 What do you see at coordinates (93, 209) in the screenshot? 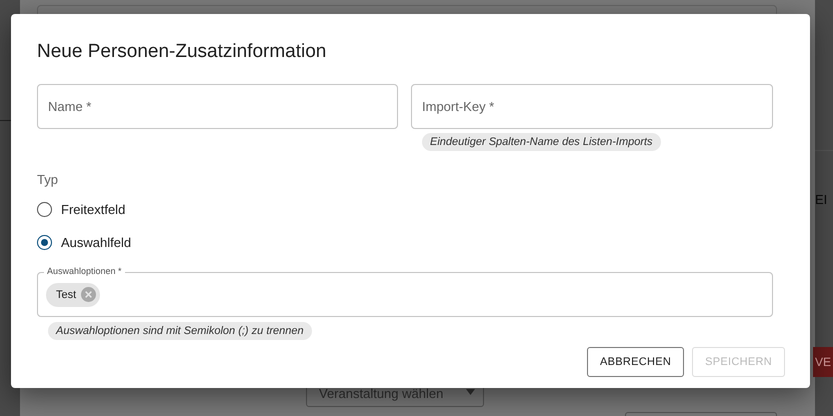
I see `radio-label: Freitextfeld` at bounding box center [93, 209].